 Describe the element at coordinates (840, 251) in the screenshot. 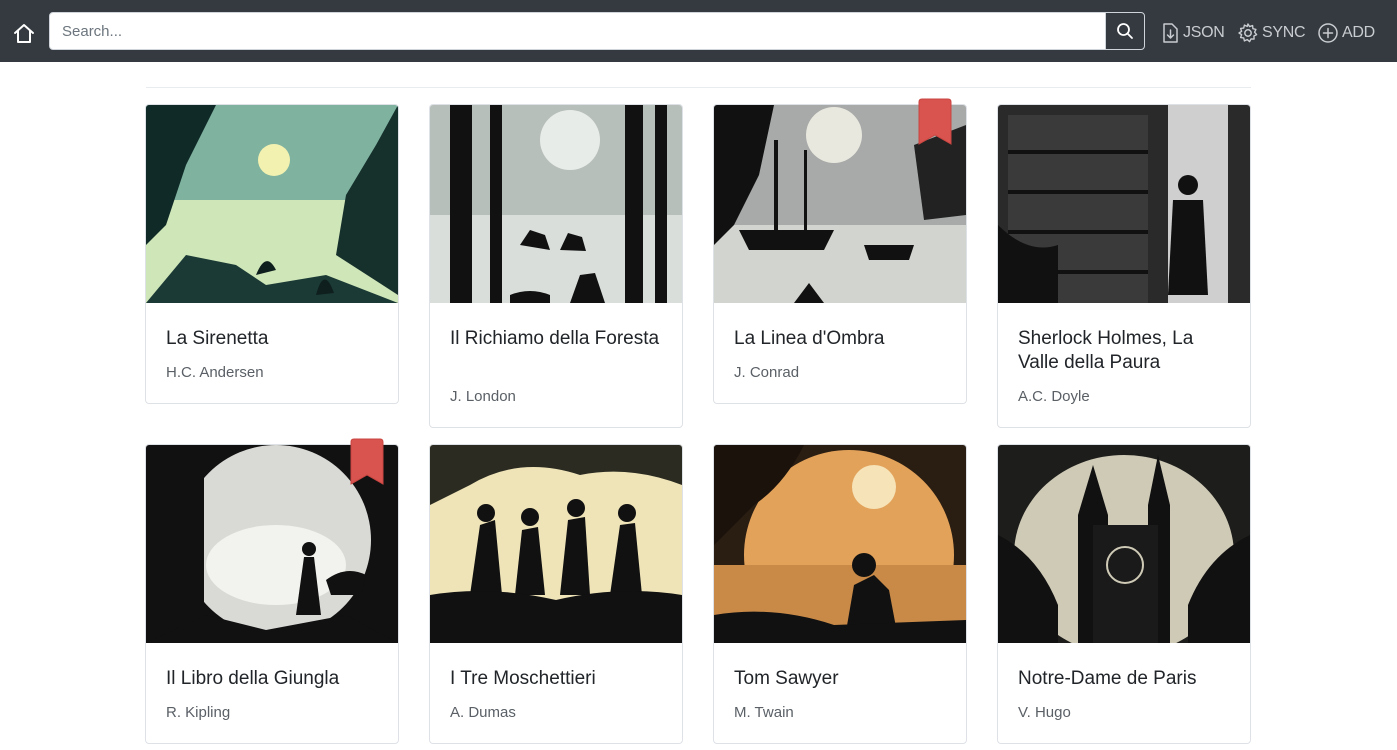

I see `book-card: La Linea d'Ombra J. Conrad` at that location.